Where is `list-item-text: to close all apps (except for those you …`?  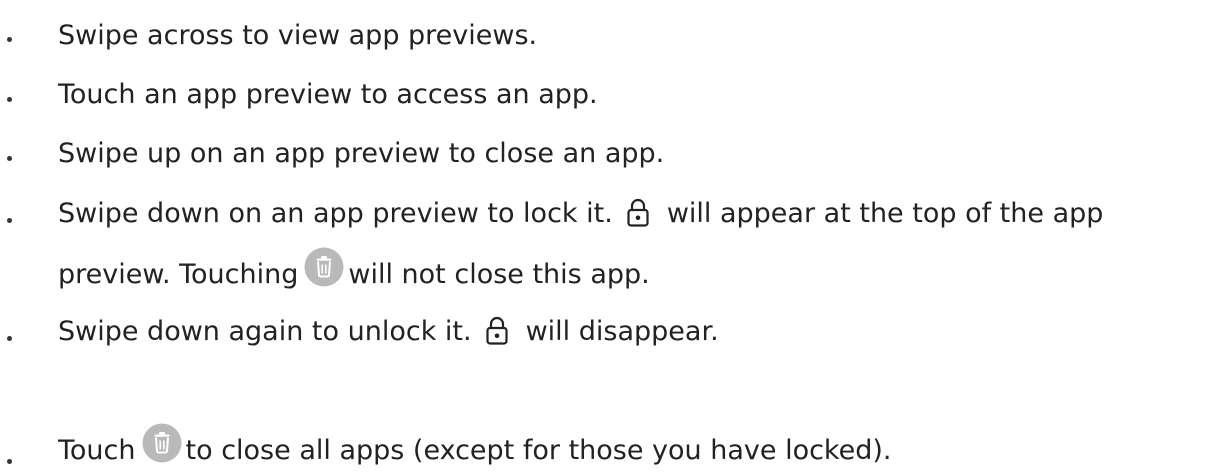 list-item-text: to close all apps (except for those you … is located at coordinates (538, 450).